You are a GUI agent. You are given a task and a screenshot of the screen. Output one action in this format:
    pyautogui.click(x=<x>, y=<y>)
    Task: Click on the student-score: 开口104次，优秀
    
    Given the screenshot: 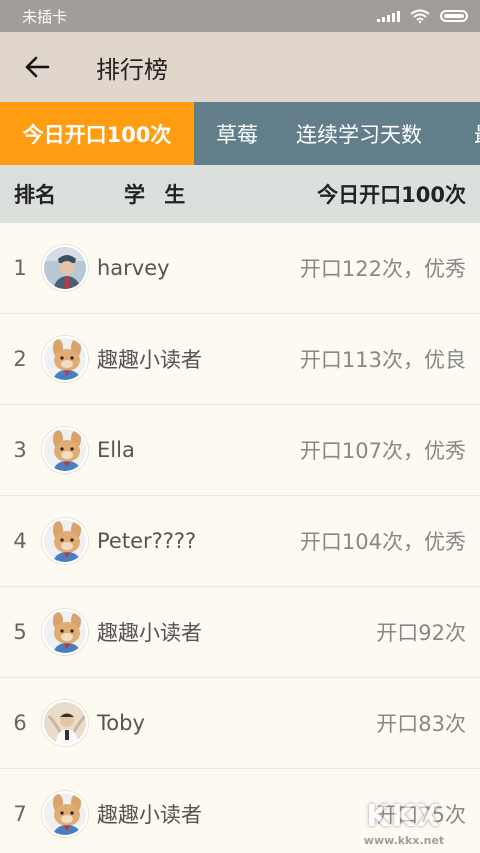 What is the action you would take?
    pyautogui.click(x=382, y=542)
    